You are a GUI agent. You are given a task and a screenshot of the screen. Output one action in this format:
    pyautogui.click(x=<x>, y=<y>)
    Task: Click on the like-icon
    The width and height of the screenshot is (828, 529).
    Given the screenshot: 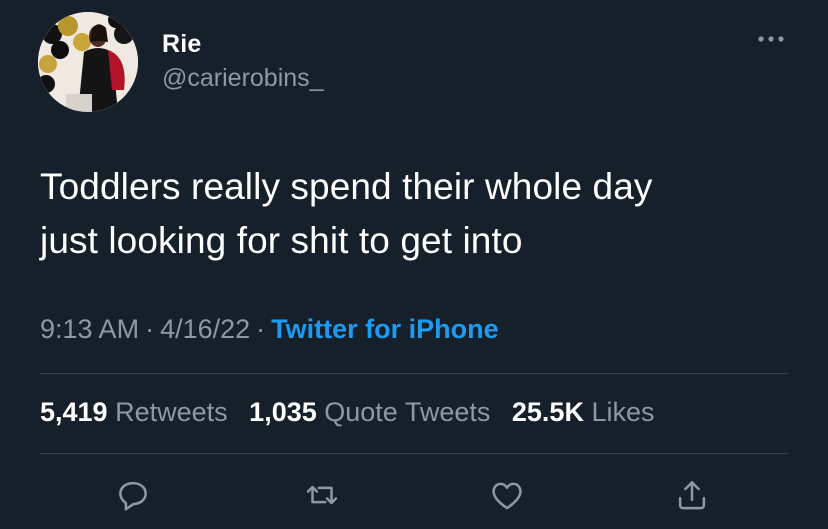 What is the action you would take?
    pyautogui.click(x=507, y=496)
    